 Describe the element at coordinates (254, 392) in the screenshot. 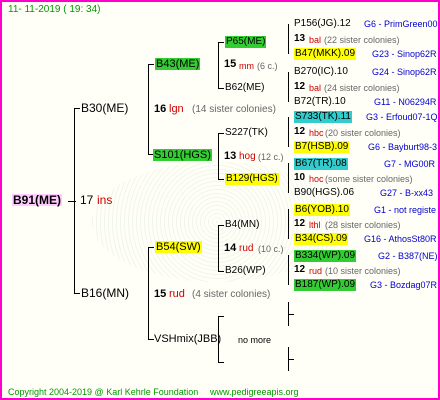

I see `website-link: www.pedigreeapis.org` at that location.